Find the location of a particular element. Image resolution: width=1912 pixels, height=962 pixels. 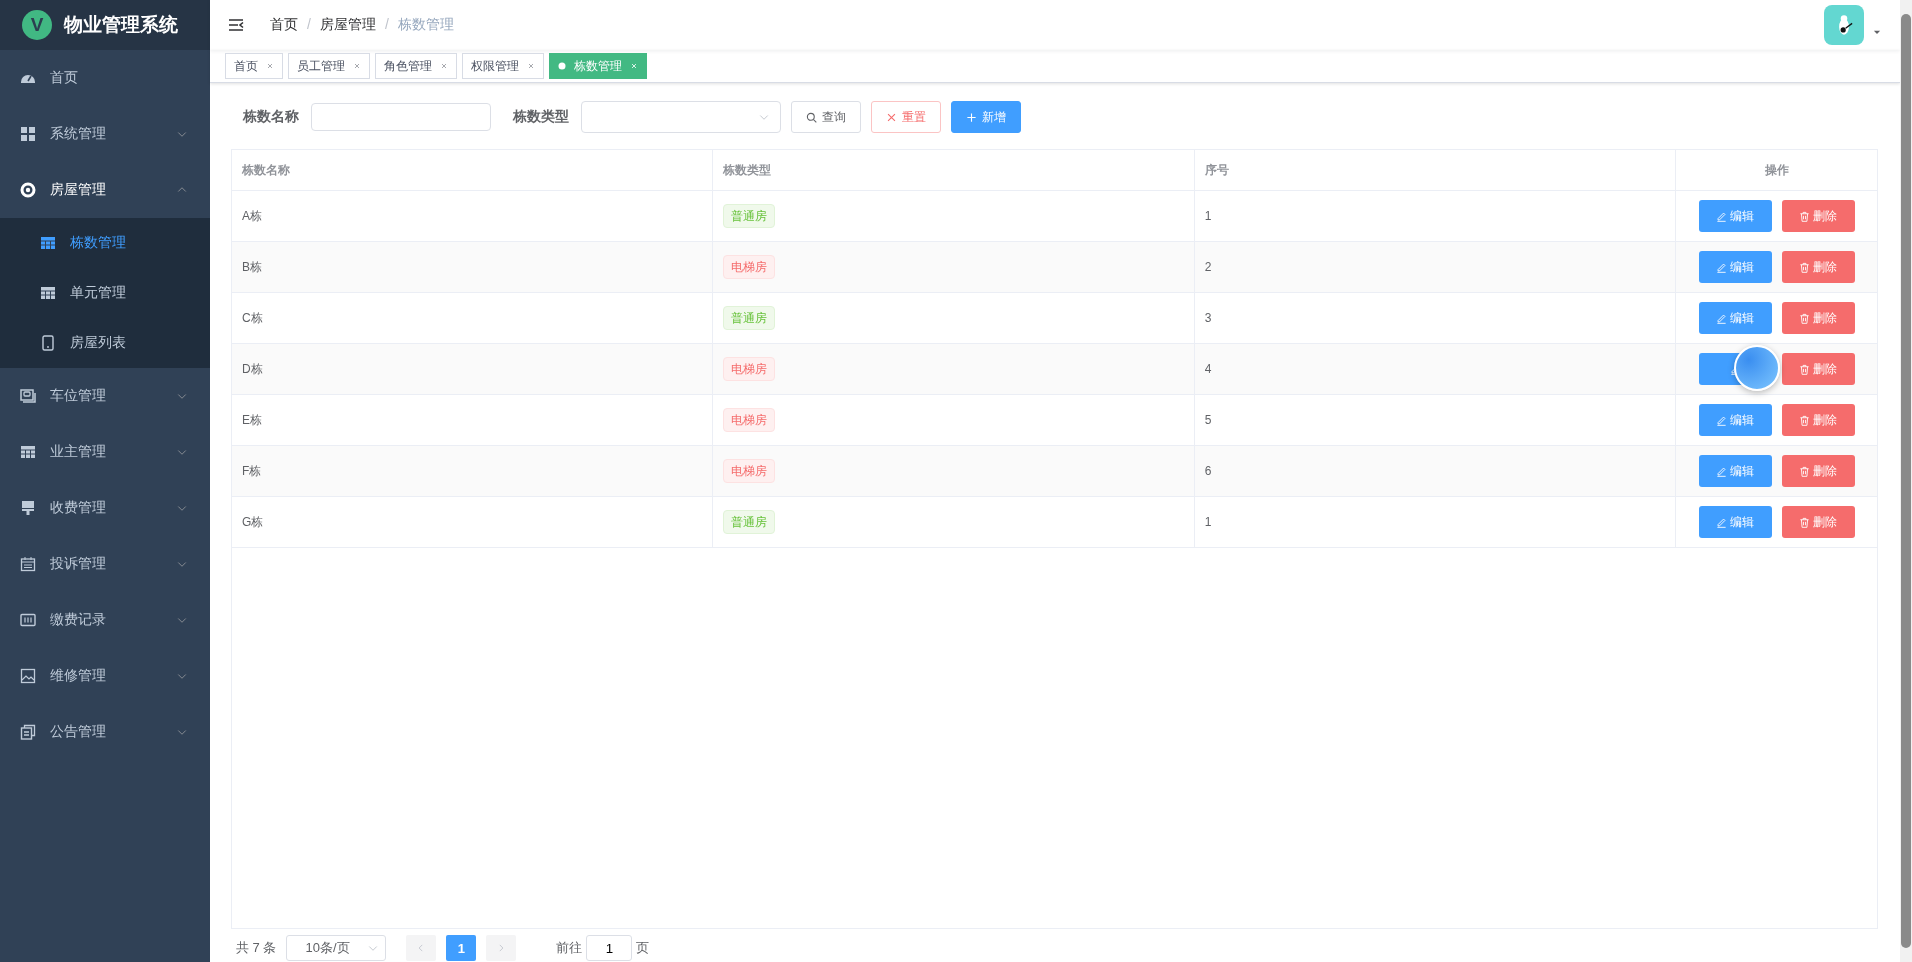

breadcrumb-item: 首页 is located at coordinates (284, 25).